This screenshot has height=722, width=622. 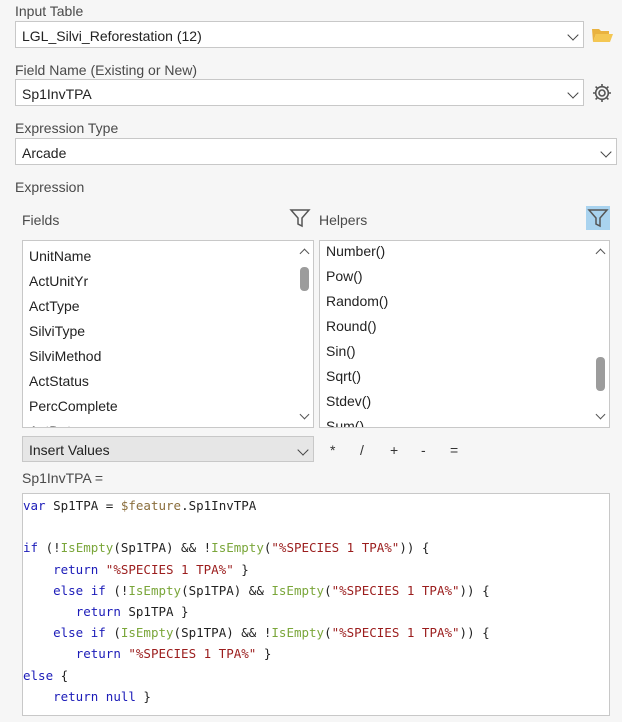 I want to click on list-item: ActType, so click(x=159, y=306).